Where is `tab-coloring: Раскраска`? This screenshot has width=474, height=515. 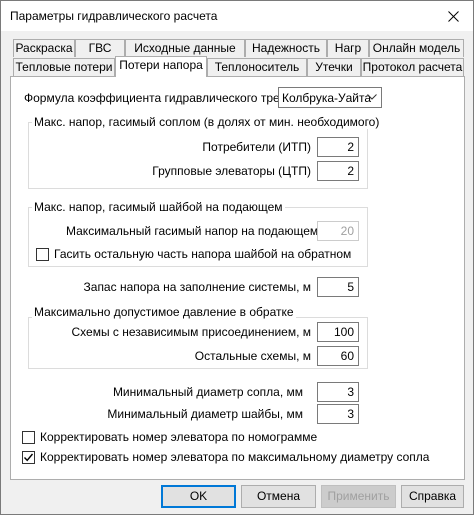
tab-coloring: Раскраска is located at coordinates (44, 48).